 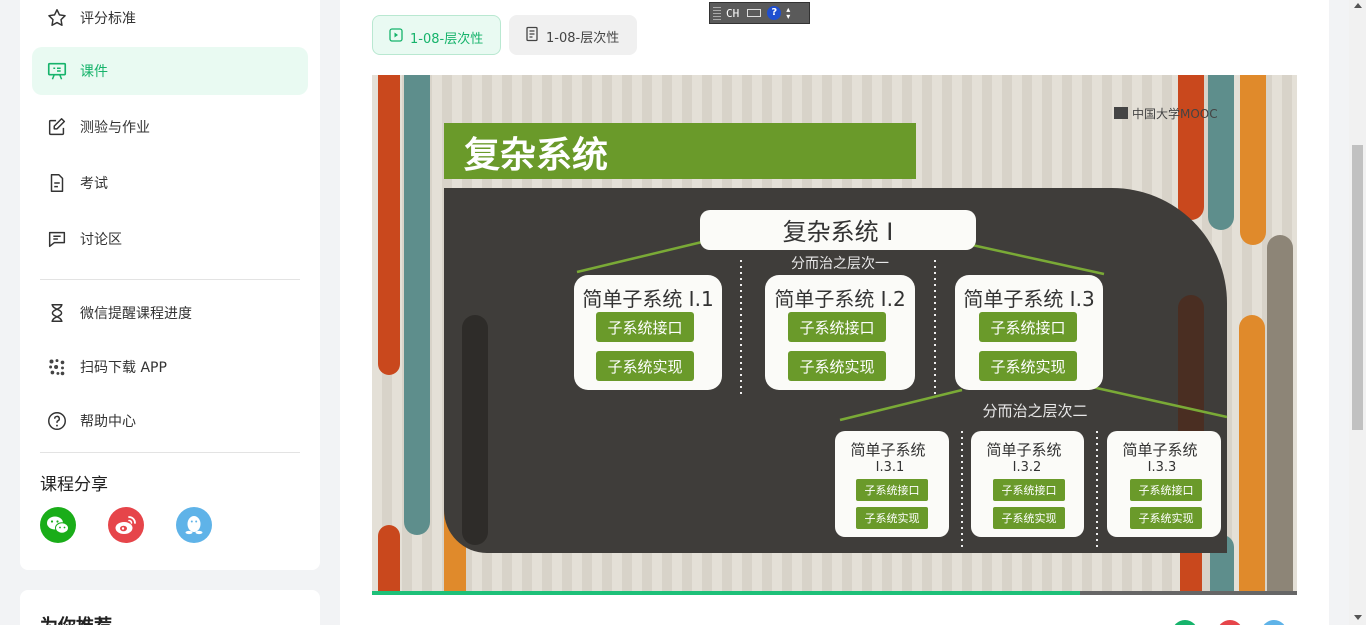 I want to click on subsystem-node: 简单子系统 I.1 子系统接口 子系统实现, so click(x=648, y=332).